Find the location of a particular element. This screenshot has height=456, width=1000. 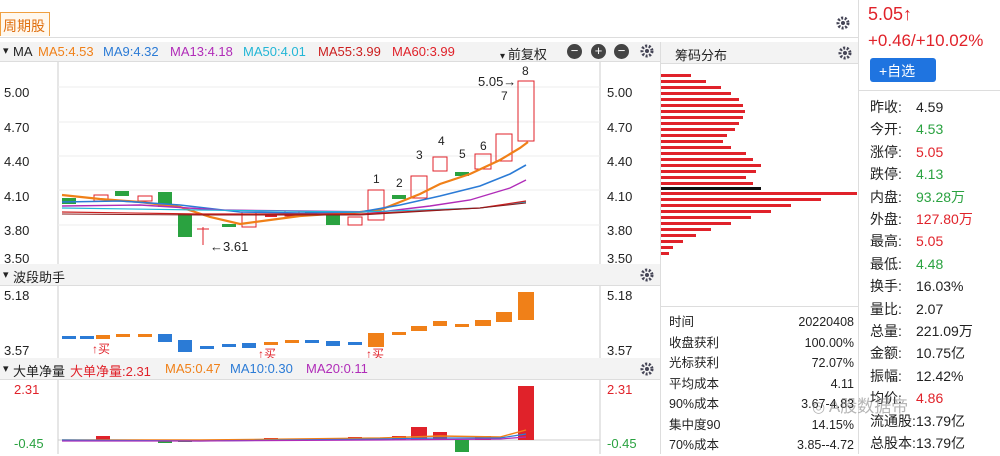

ma9-label: MA9:4.32 is located at coordinates (131, 51).